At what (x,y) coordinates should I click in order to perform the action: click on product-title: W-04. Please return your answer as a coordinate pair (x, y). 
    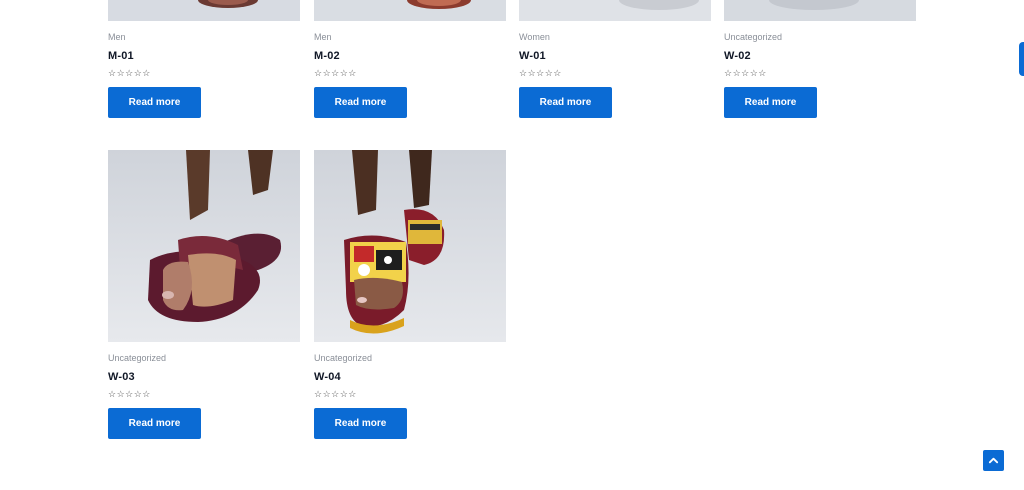
    Looking at the image, I should click on (327, 377).